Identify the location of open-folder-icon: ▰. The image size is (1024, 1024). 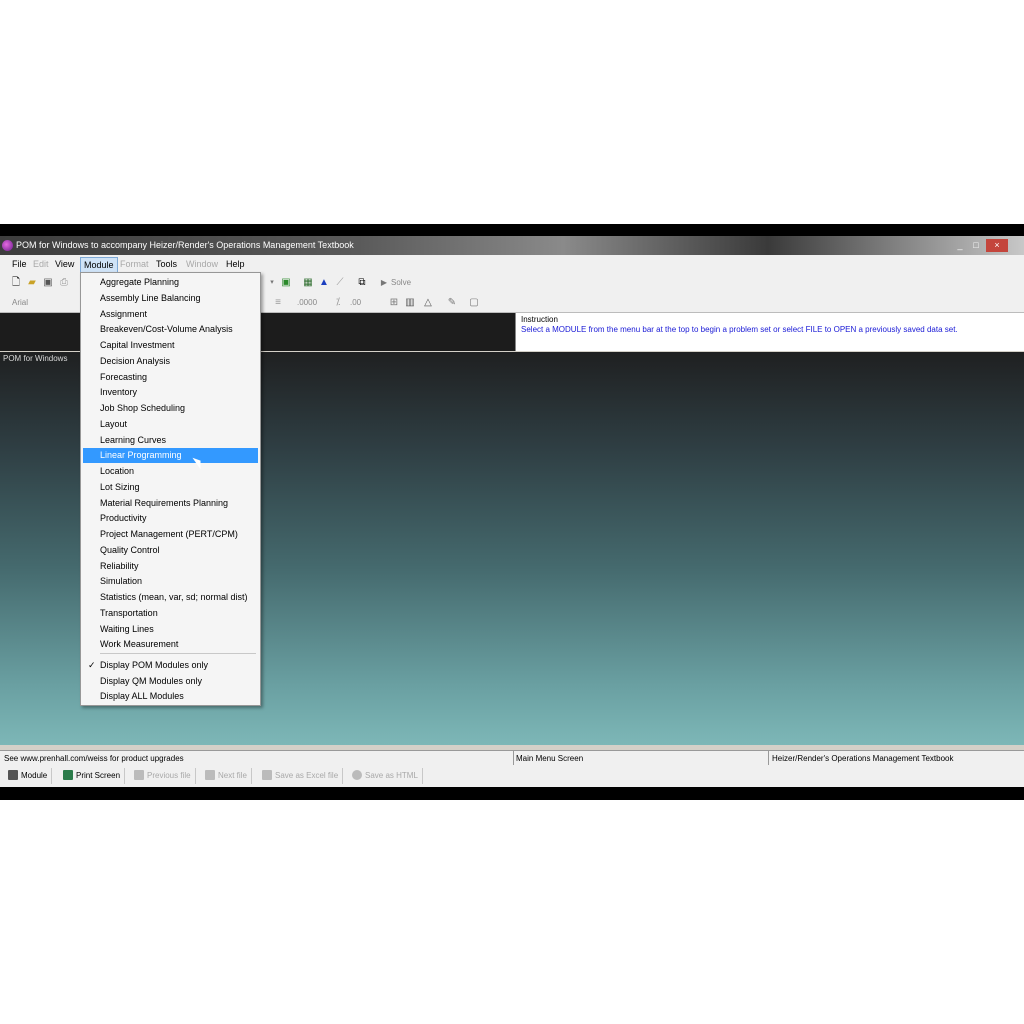
(32, 283).